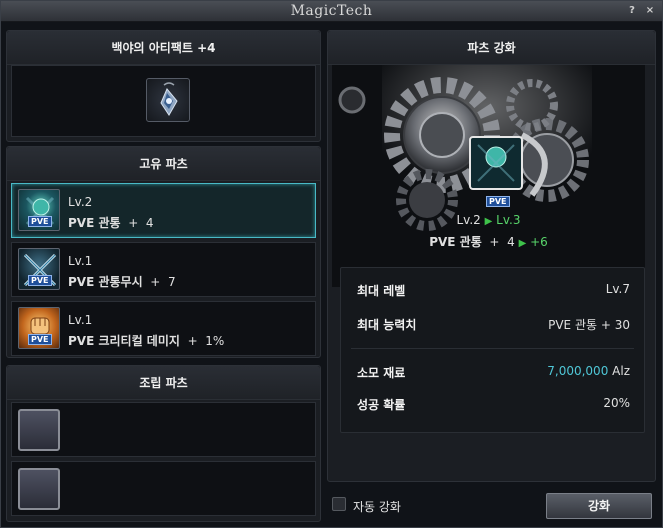 This screenshot has height=528, width=663. Describe the element at coordinates (377, 507) in the screenshot. I see `auto-enhance-label: 자동 강화` at that location.